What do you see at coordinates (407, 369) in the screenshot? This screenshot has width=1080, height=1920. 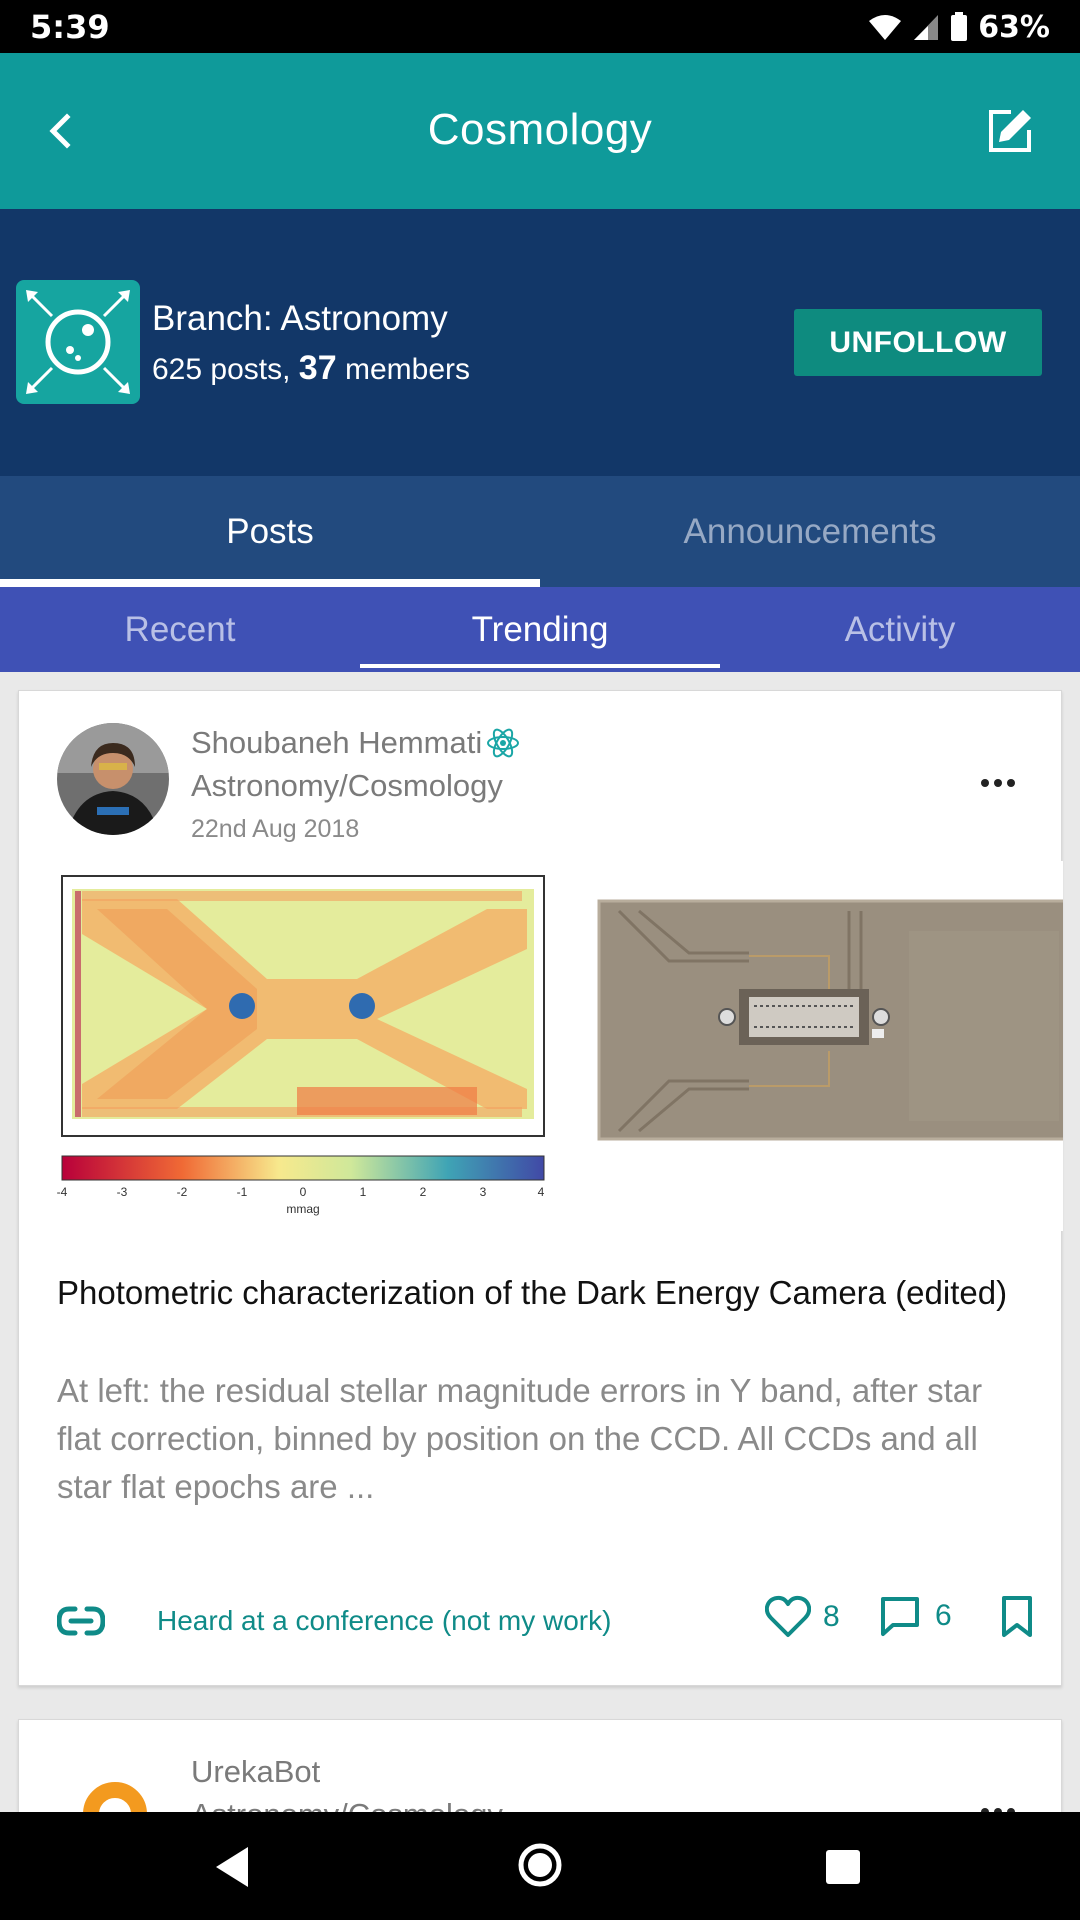 I see `members-label: members` at bounding box center [407, 369].